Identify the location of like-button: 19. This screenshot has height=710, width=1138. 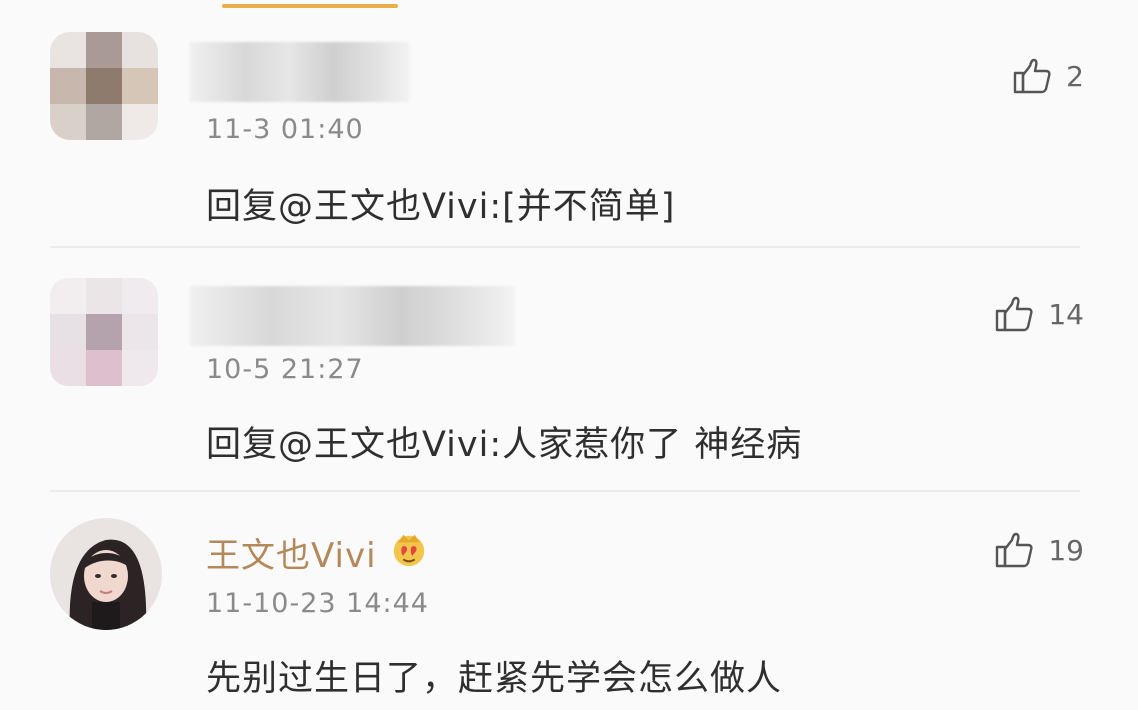
(1039, 550).